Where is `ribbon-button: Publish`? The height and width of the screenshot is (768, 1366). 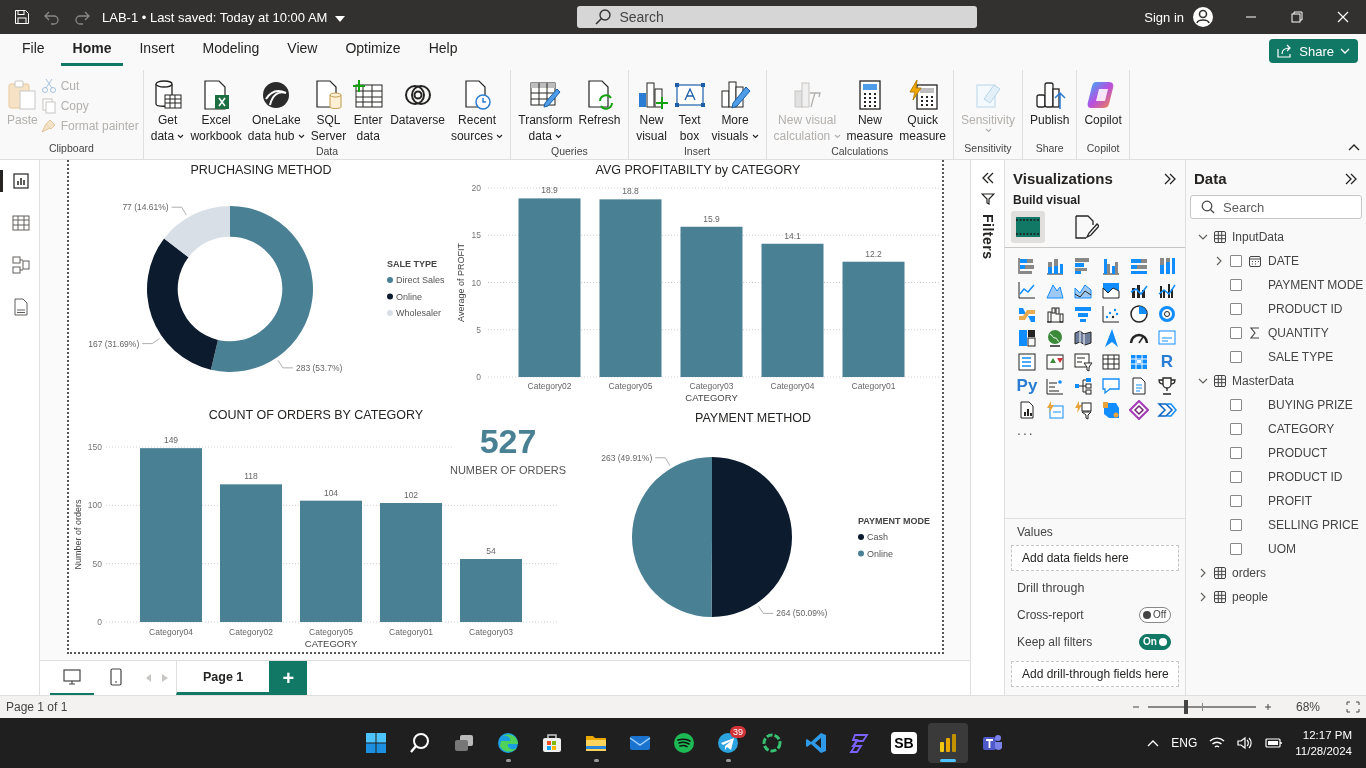 ribbon-button: Publish is located at coordinates (1050, 102).